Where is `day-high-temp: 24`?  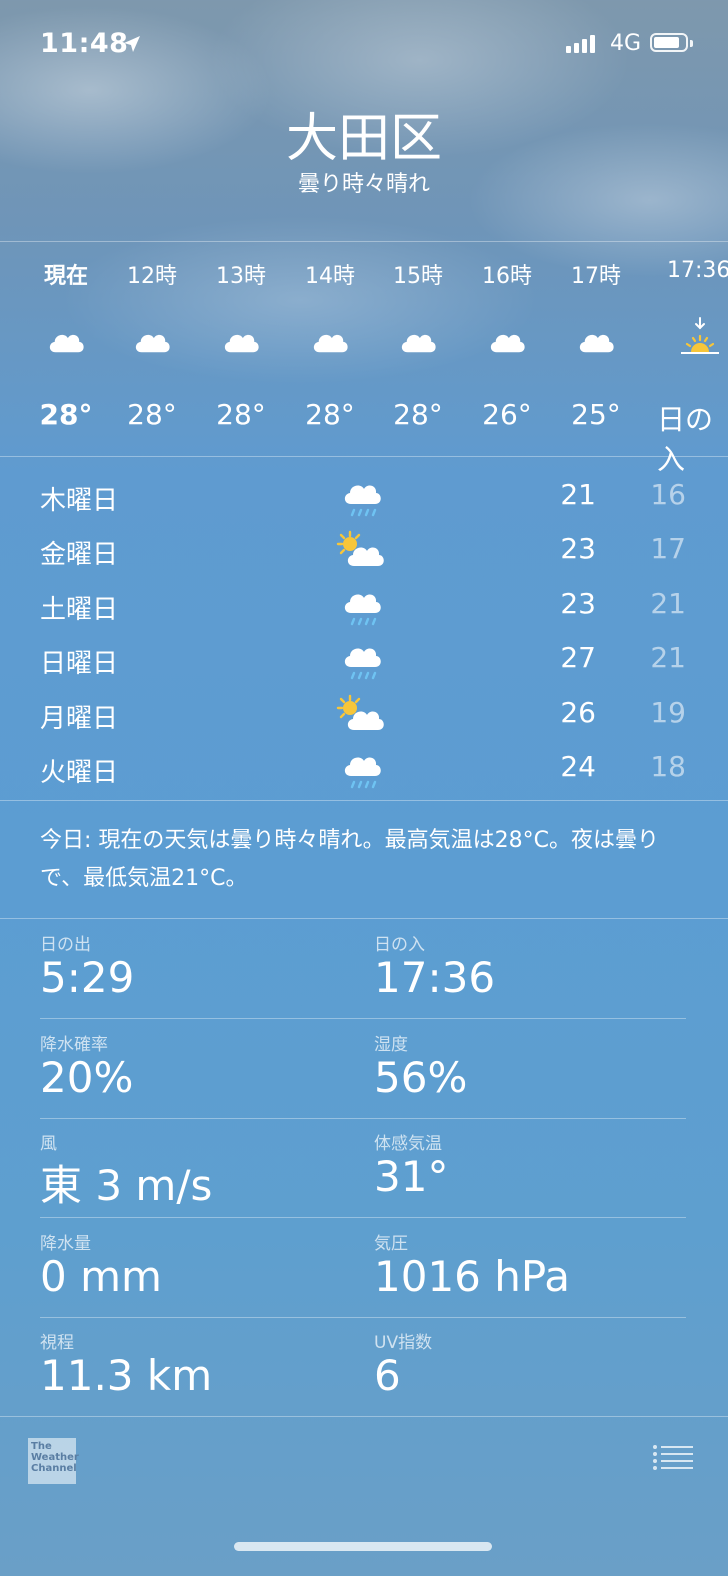 day-high-temp: 24 is located at coordinates (578, 766).